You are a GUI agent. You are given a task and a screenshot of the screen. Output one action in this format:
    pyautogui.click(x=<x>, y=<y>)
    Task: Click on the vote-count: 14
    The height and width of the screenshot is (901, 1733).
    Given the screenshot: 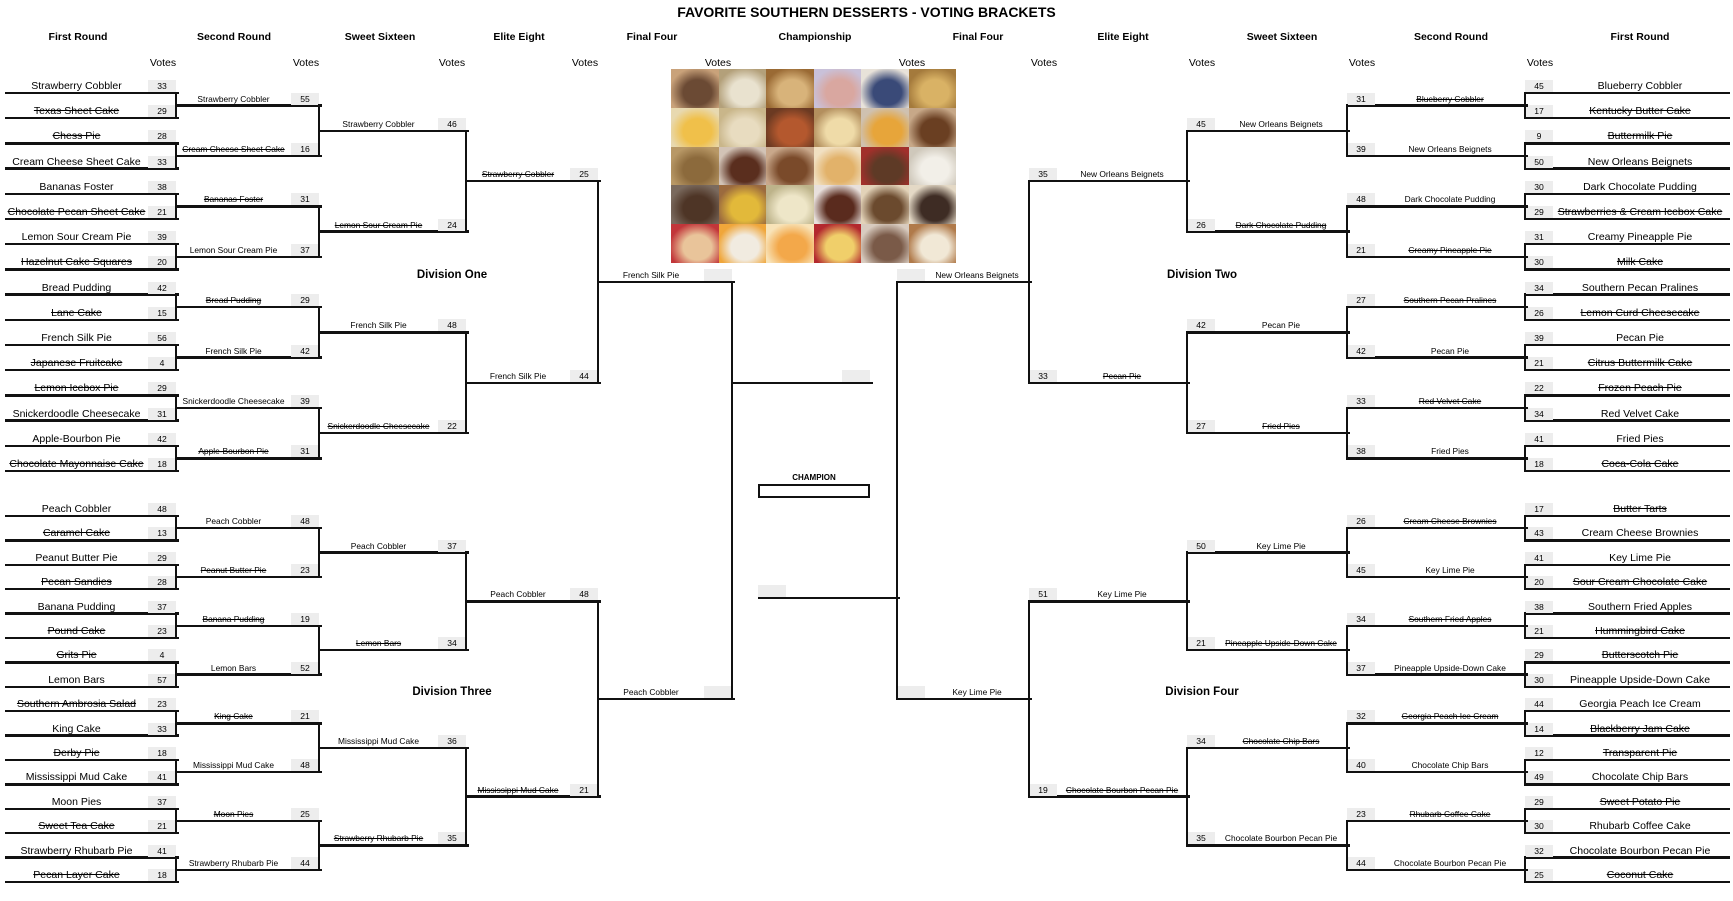 What is the action you would take?
    pyautogui.click(x=1539, y=728)
    